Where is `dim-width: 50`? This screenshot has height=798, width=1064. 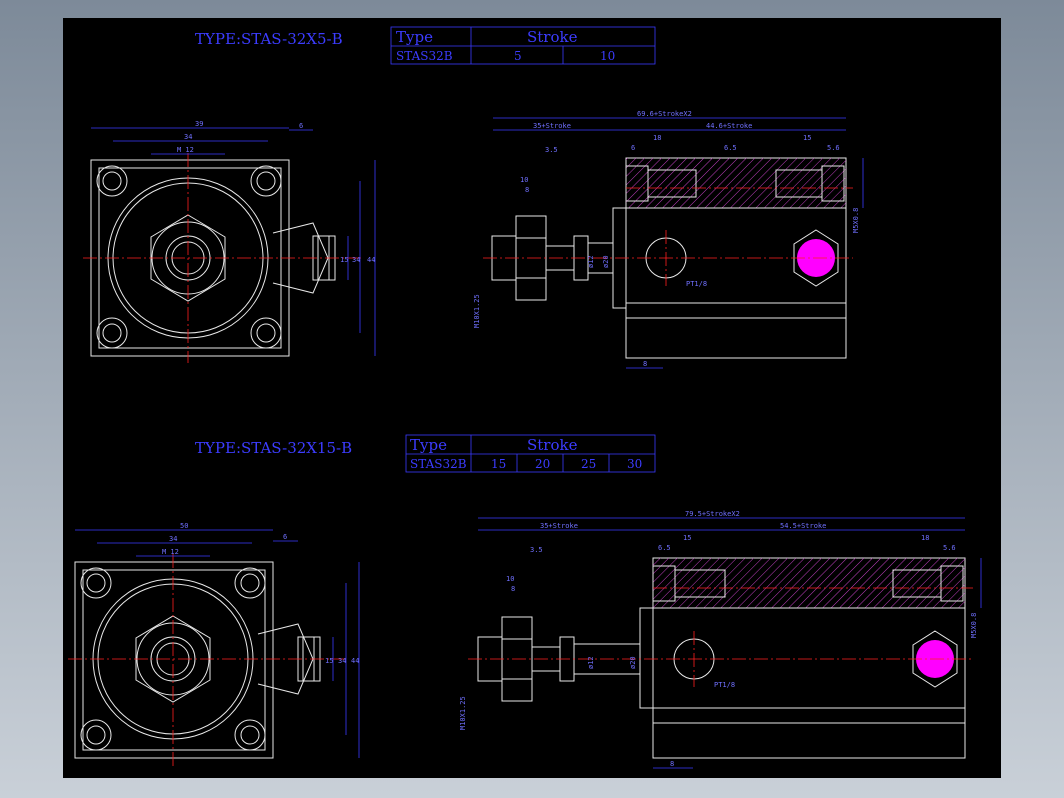
dim-width: 50 is located at coordinates (184, 526).